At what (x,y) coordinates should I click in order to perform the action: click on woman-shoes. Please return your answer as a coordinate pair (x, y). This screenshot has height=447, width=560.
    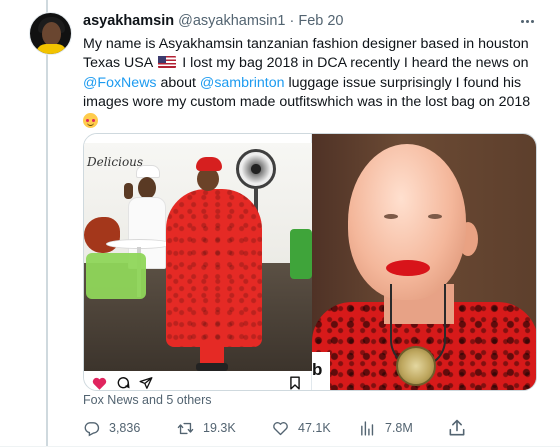
    Looking at the image, I should click on (212, 367).